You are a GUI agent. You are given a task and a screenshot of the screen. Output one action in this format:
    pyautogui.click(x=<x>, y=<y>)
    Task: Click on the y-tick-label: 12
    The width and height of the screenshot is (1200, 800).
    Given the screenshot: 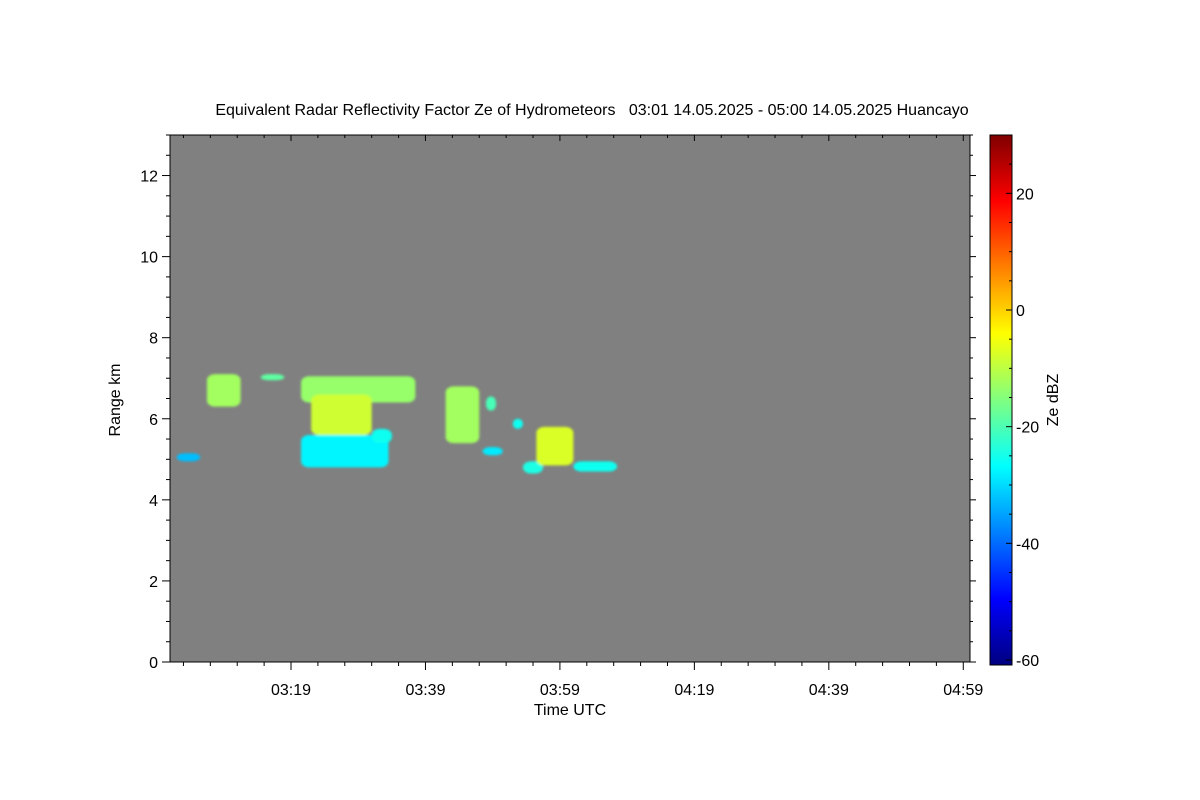 What is the action you would take?
    pyautogui.click(x=149, y=177)
    